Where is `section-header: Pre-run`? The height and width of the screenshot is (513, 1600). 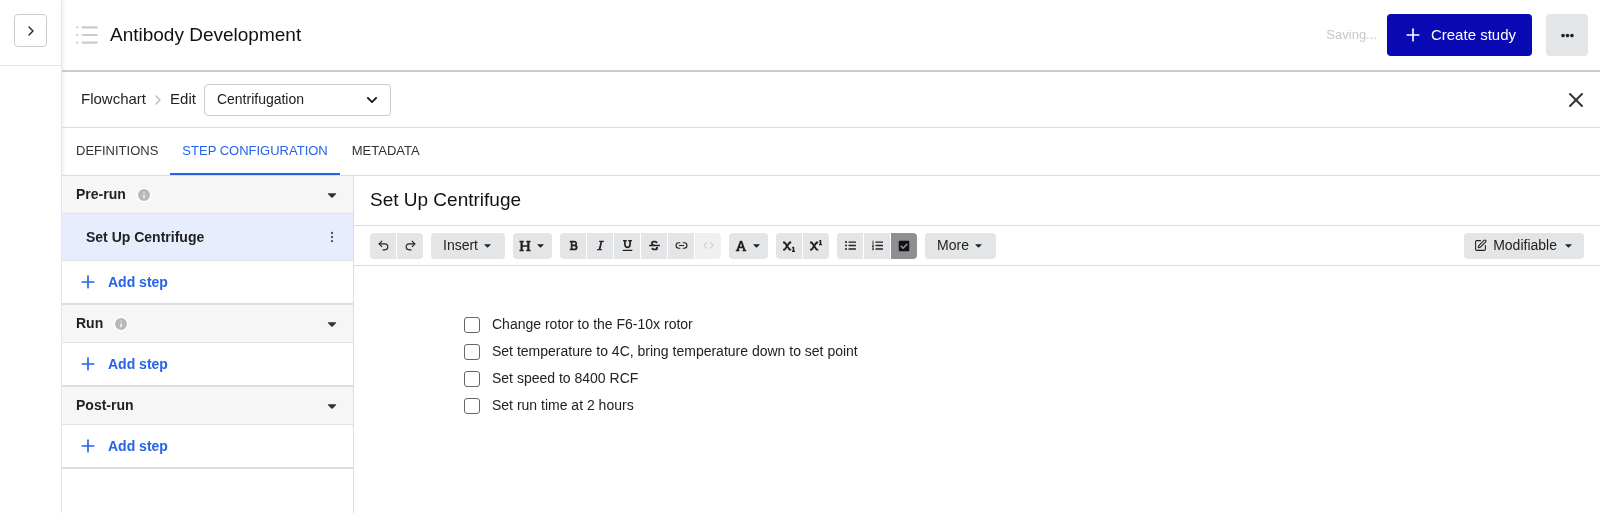 section-header: Pre-run is located at coordinates (207, 195).